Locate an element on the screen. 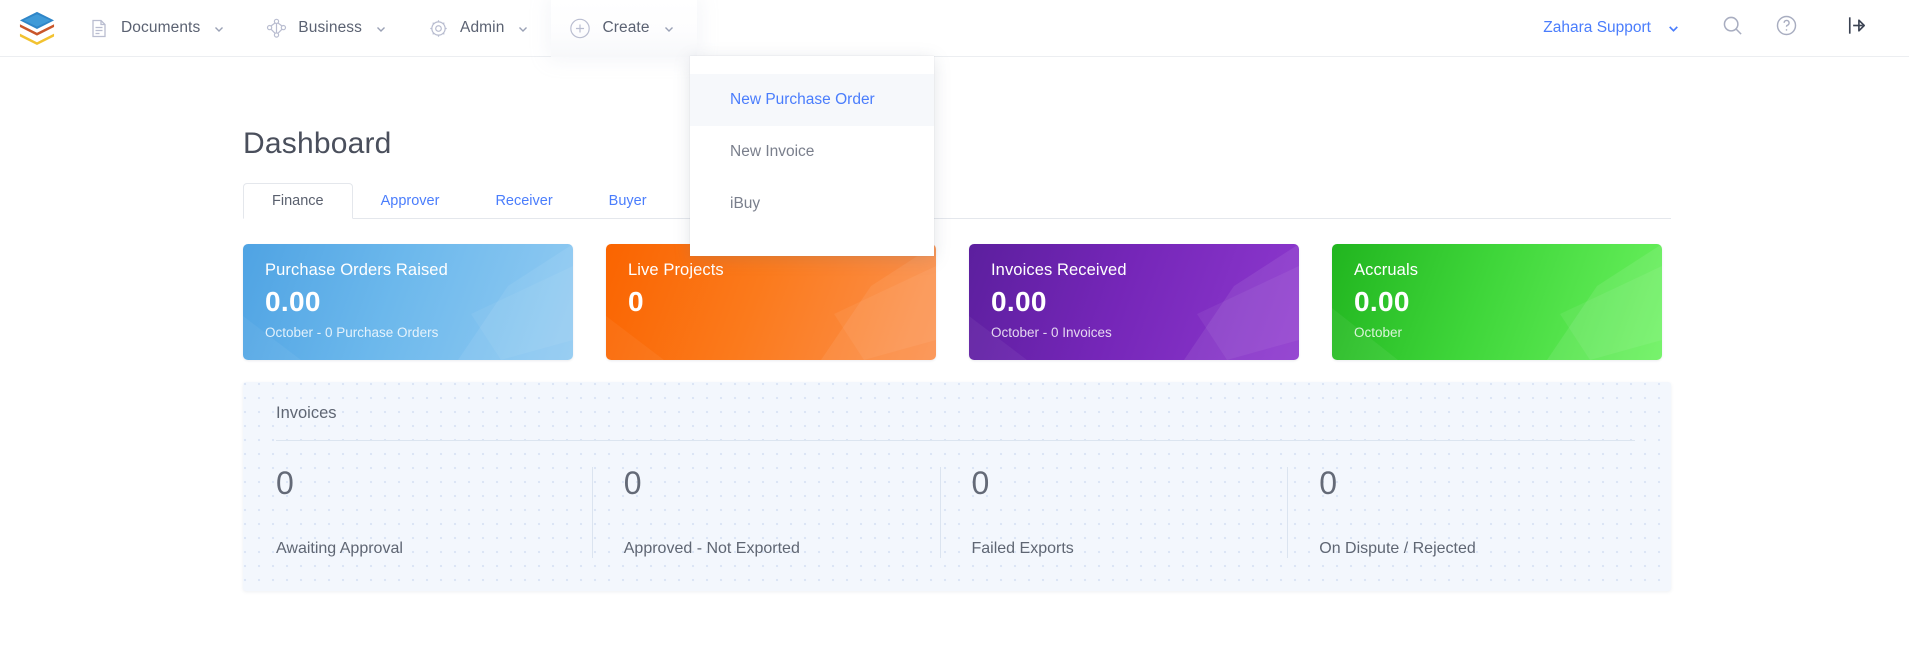 The image size is (1909, 667). tab-label: Receiver is located at coordinates (524, 200).